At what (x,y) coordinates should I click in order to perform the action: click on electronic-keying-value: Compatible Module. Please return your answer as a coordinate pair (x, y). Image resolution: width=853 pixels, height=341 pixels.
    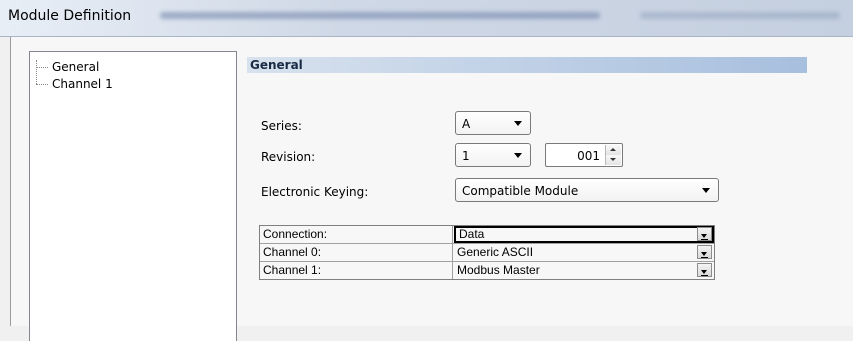
    Looking at the image, I should click on (520, 191).